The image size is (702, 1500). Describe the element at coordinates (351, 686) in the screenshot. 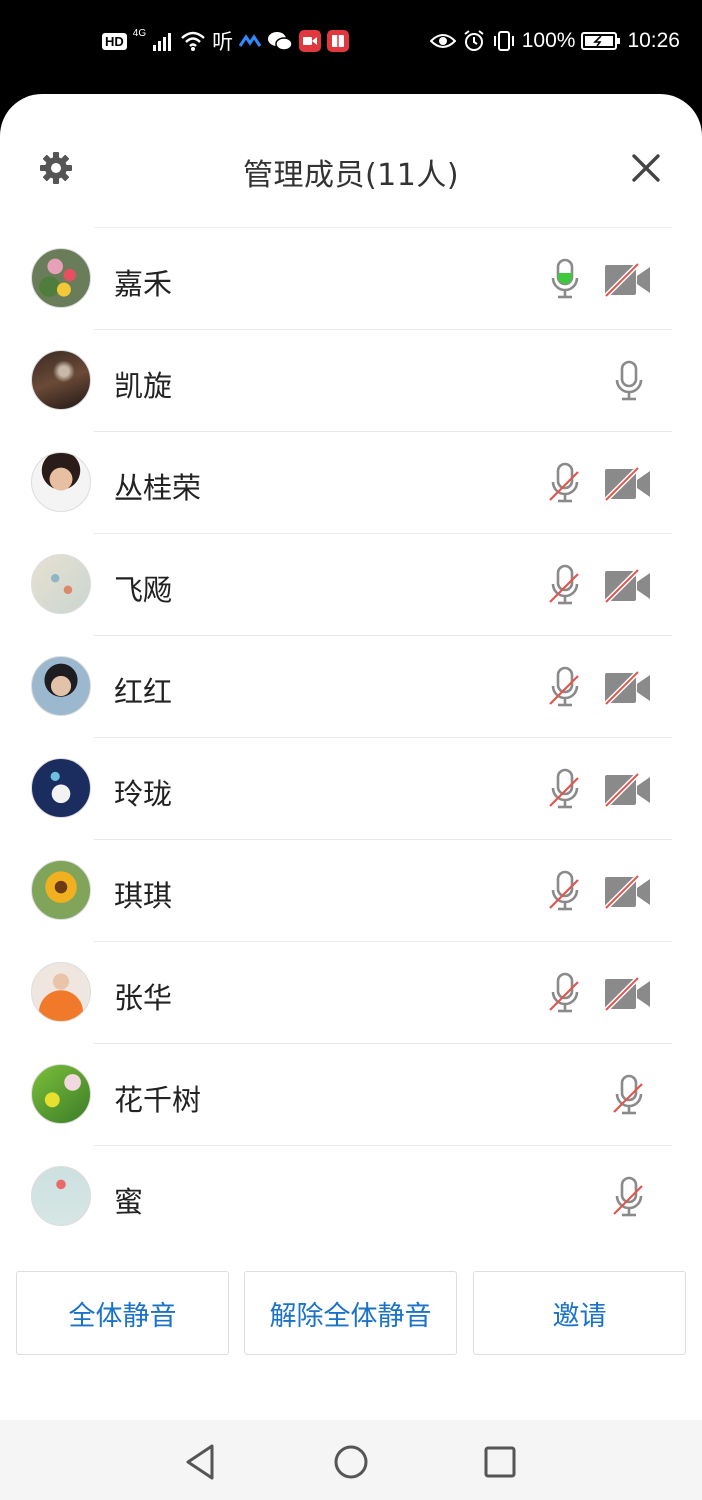

I see `member-row: 红红` at that location.